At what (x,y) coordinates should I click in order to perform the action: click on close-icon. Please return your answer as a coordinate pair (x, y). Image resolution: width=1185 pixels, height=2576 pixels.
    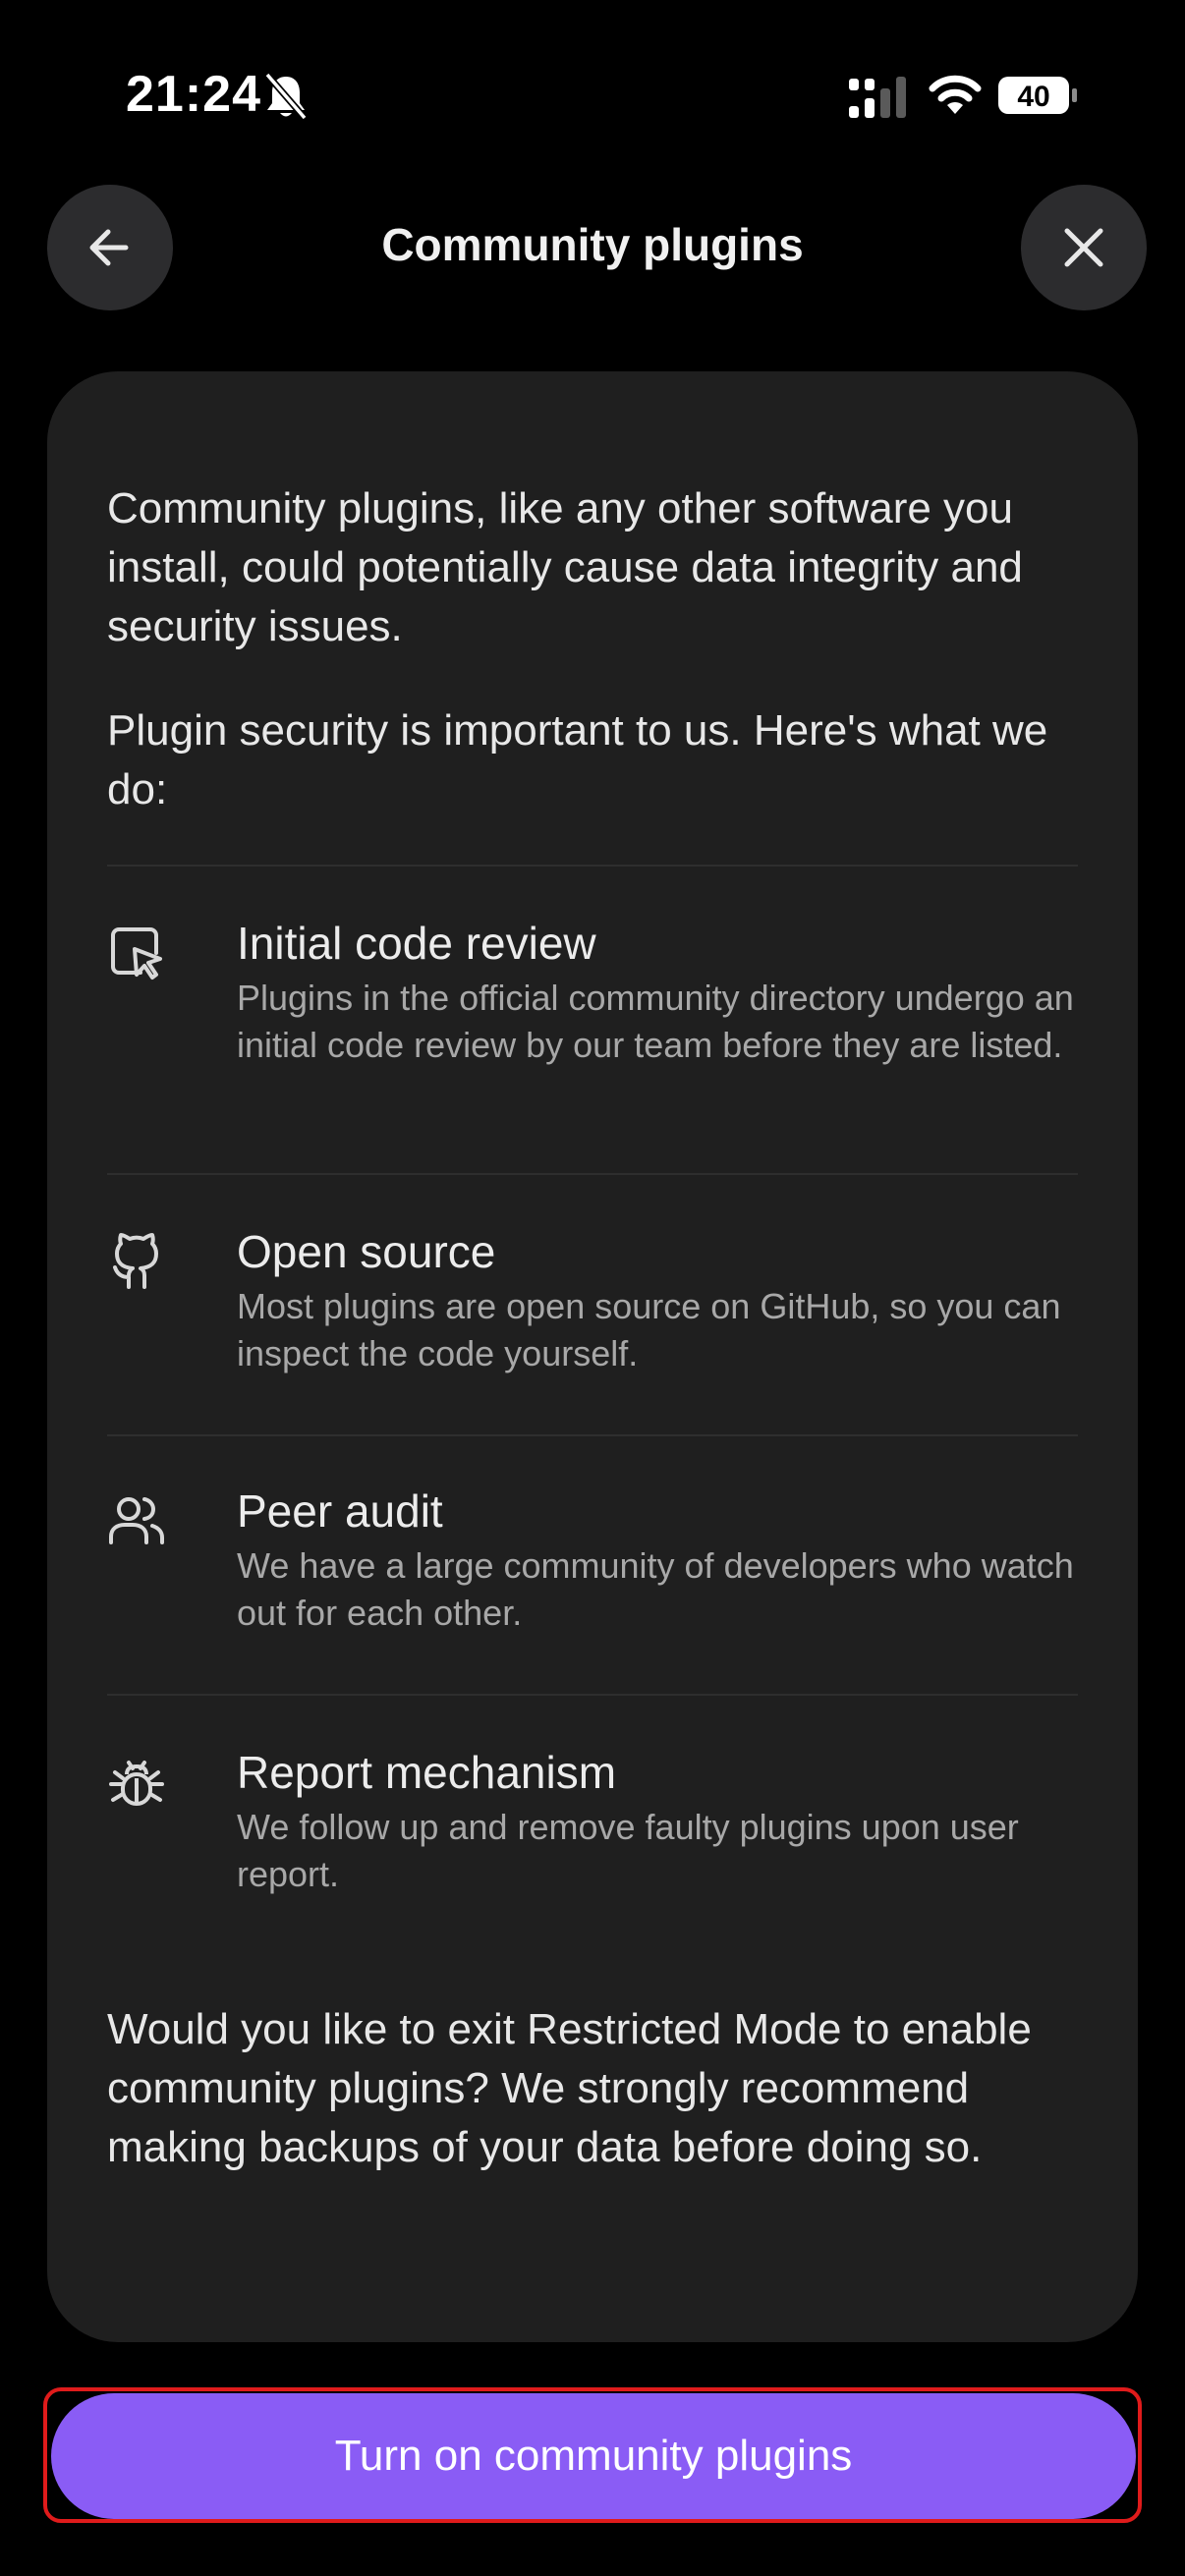
    Looking at the image, I should click on (1084, 247).